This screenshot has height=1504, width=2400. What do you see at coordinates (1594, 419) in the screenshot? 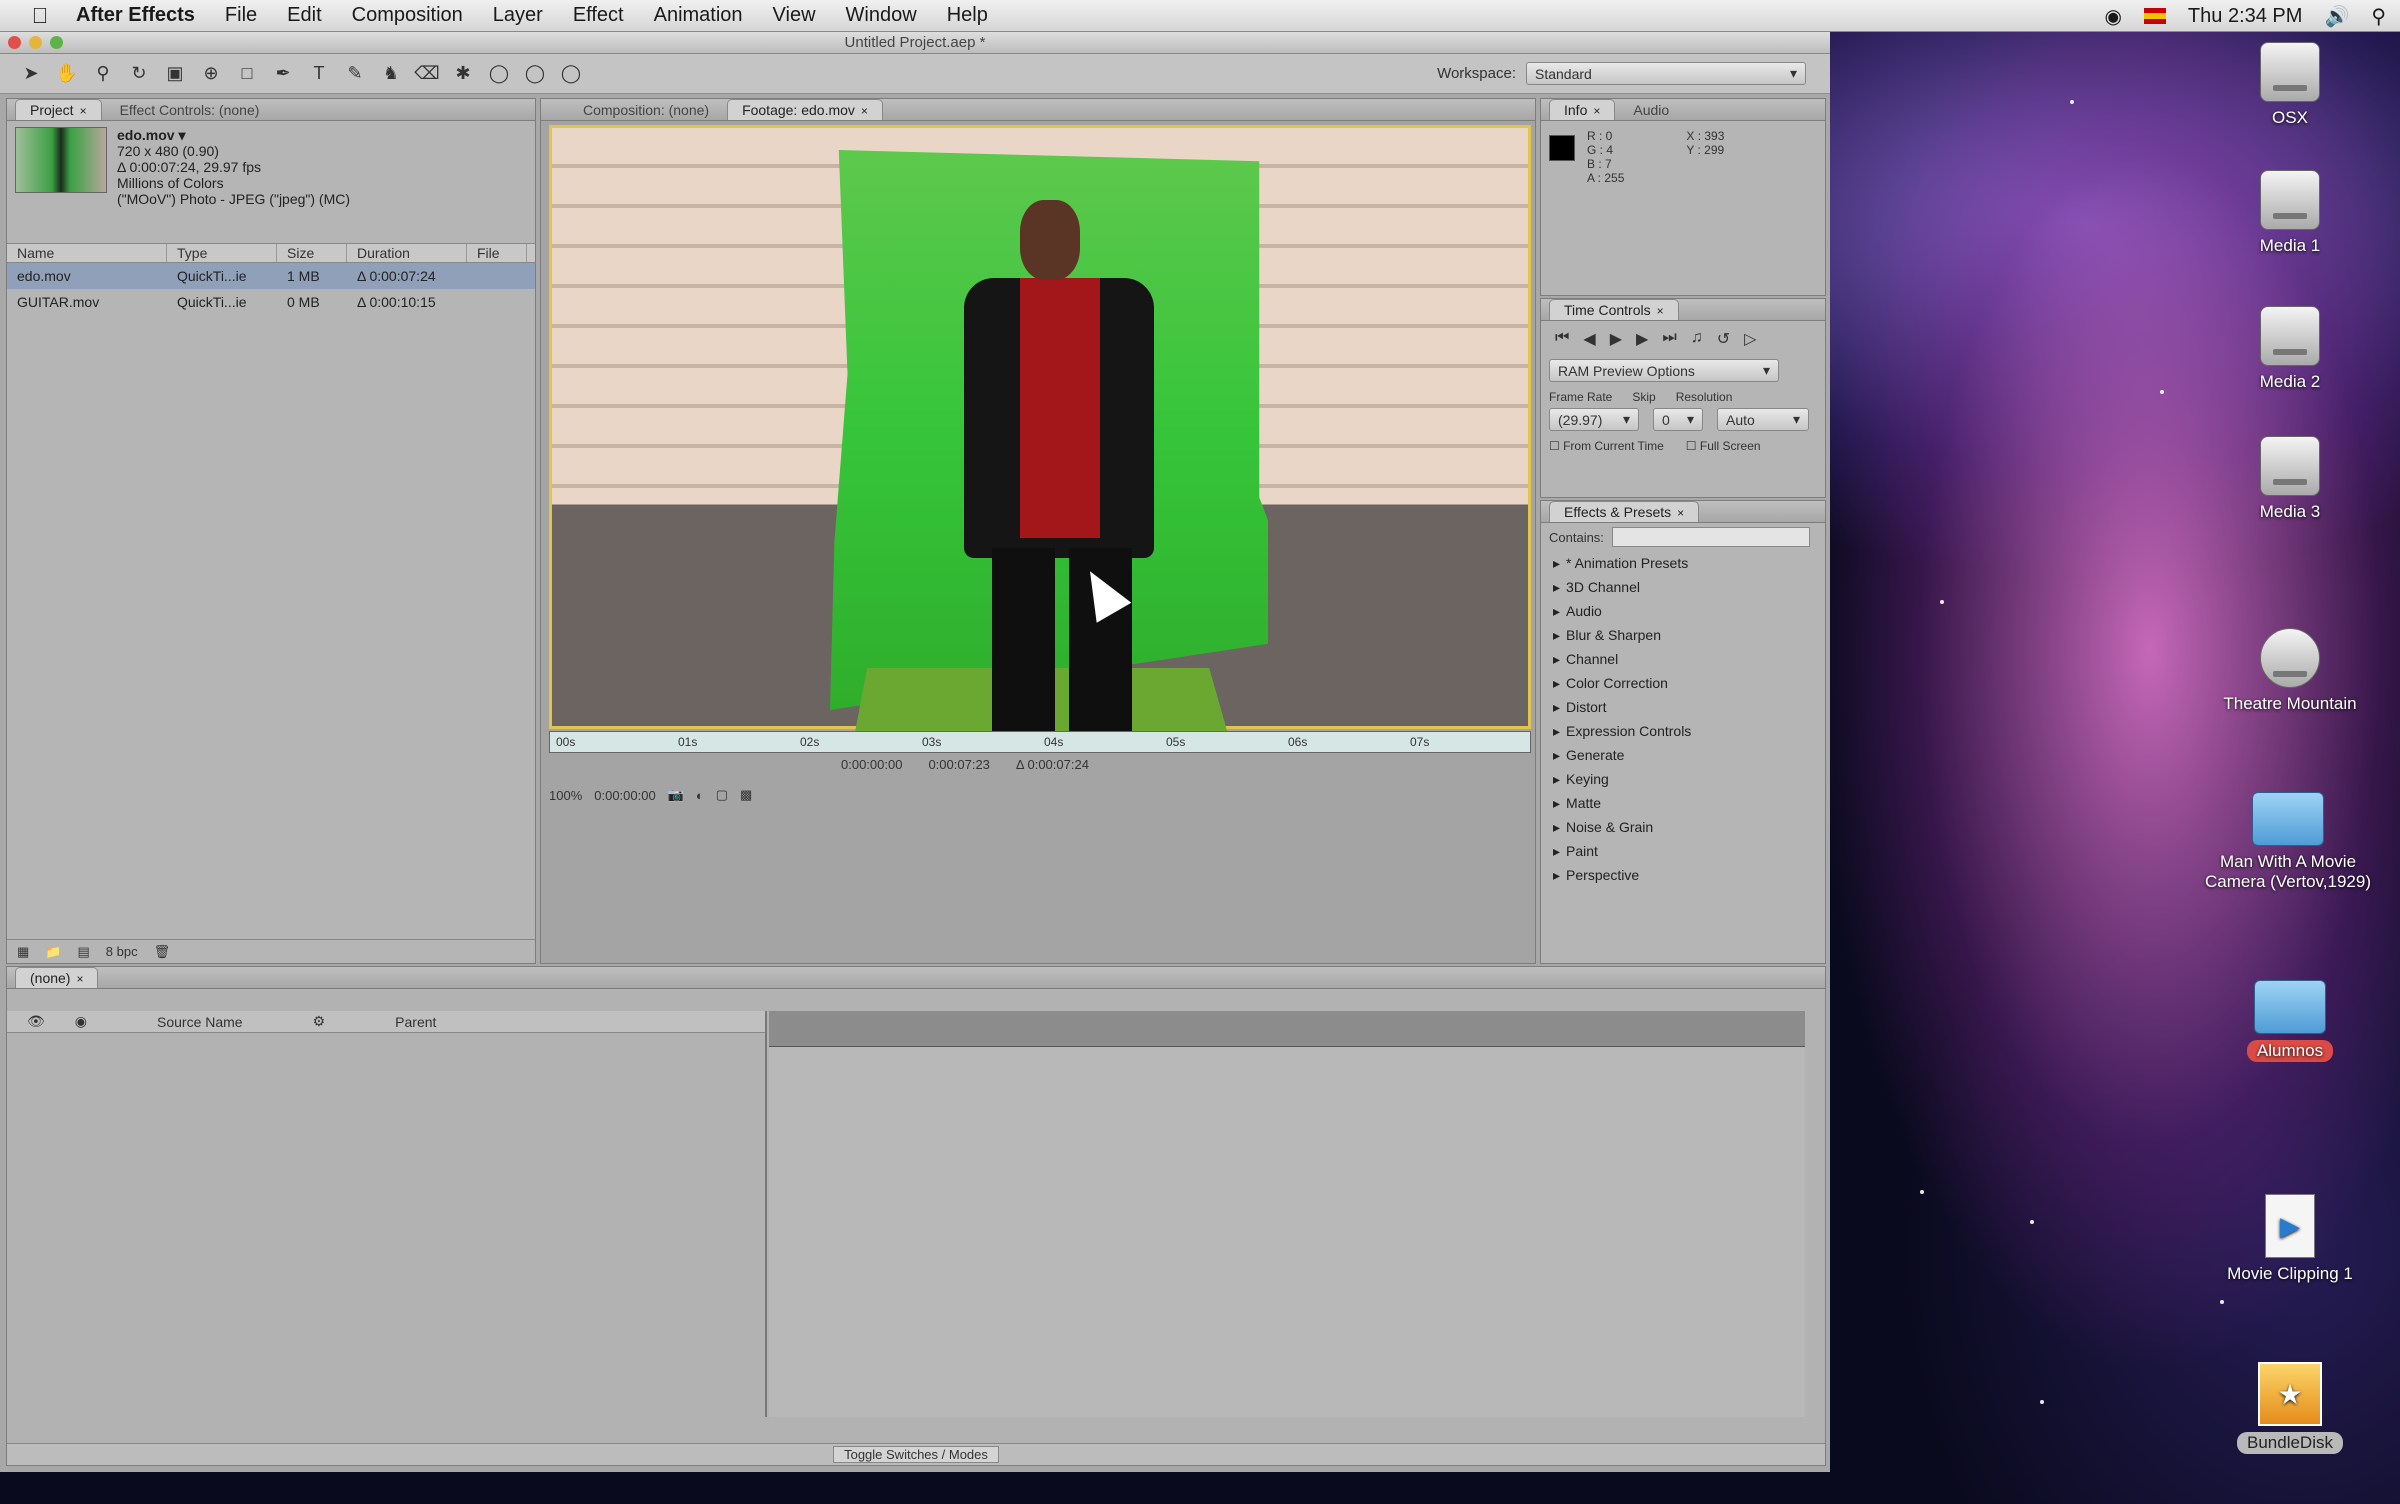
I see `frame-rate-dropdown: (29.97) ▾` at bounding box center [1594, 419].